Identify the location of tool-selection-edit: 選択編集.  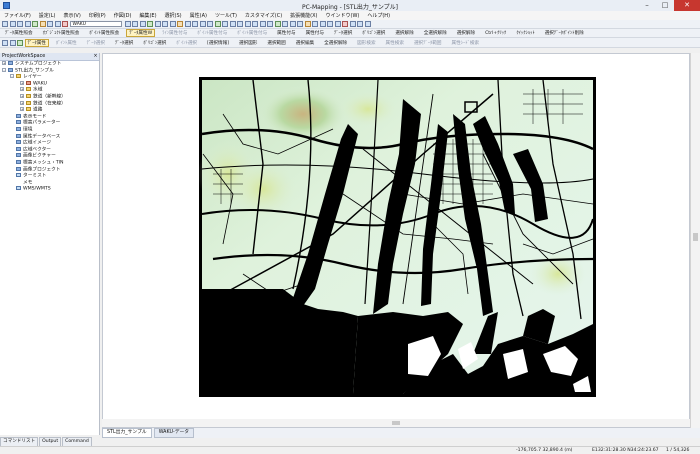
(305, 43).